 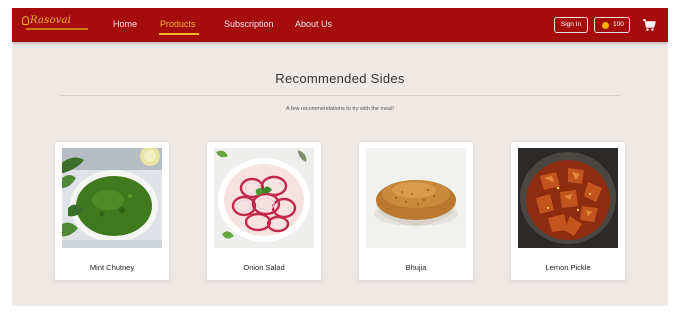 I want to click on logo-icon, so click(x=25, y=20).